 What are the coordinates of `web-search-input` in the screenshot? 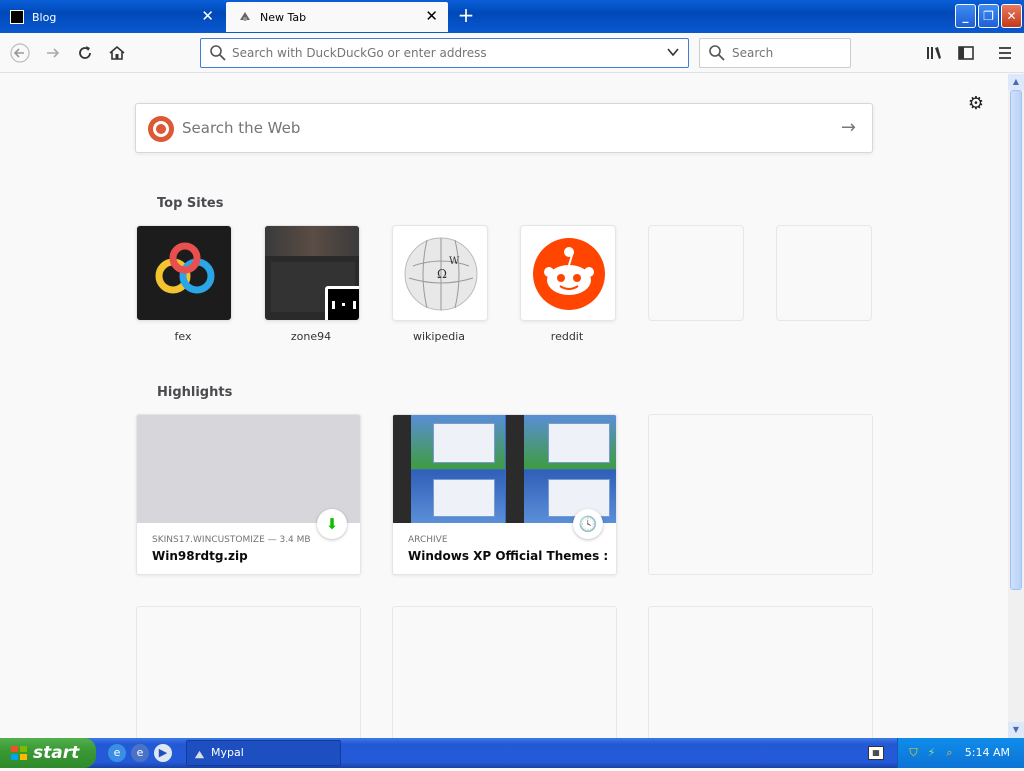 It's located at (502, 128).